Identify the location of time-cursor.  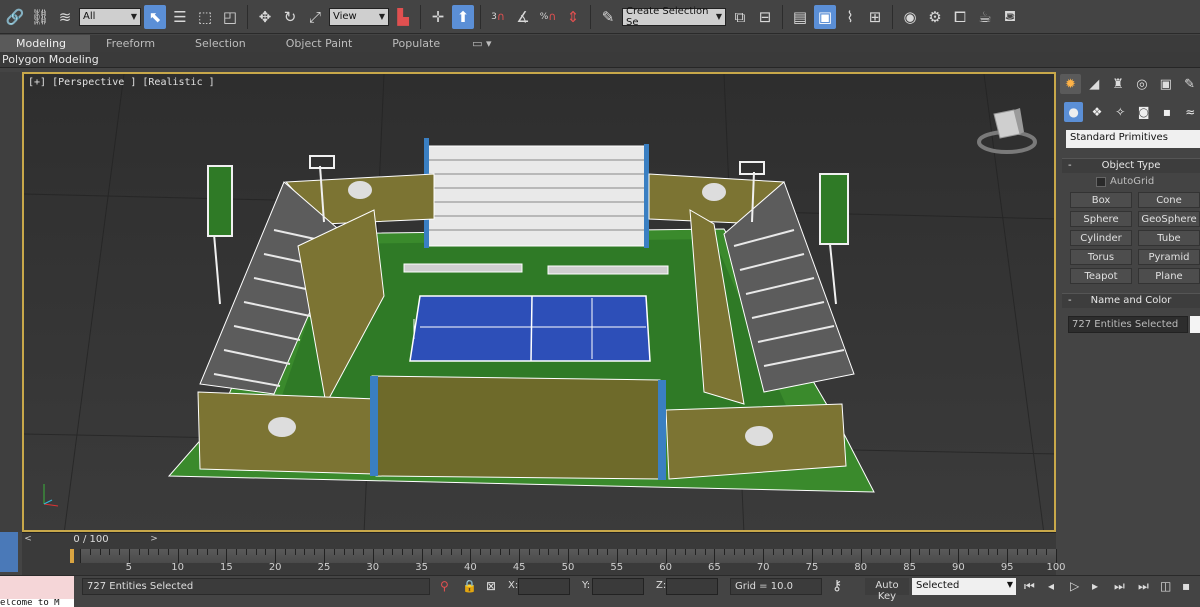
(72, 556).